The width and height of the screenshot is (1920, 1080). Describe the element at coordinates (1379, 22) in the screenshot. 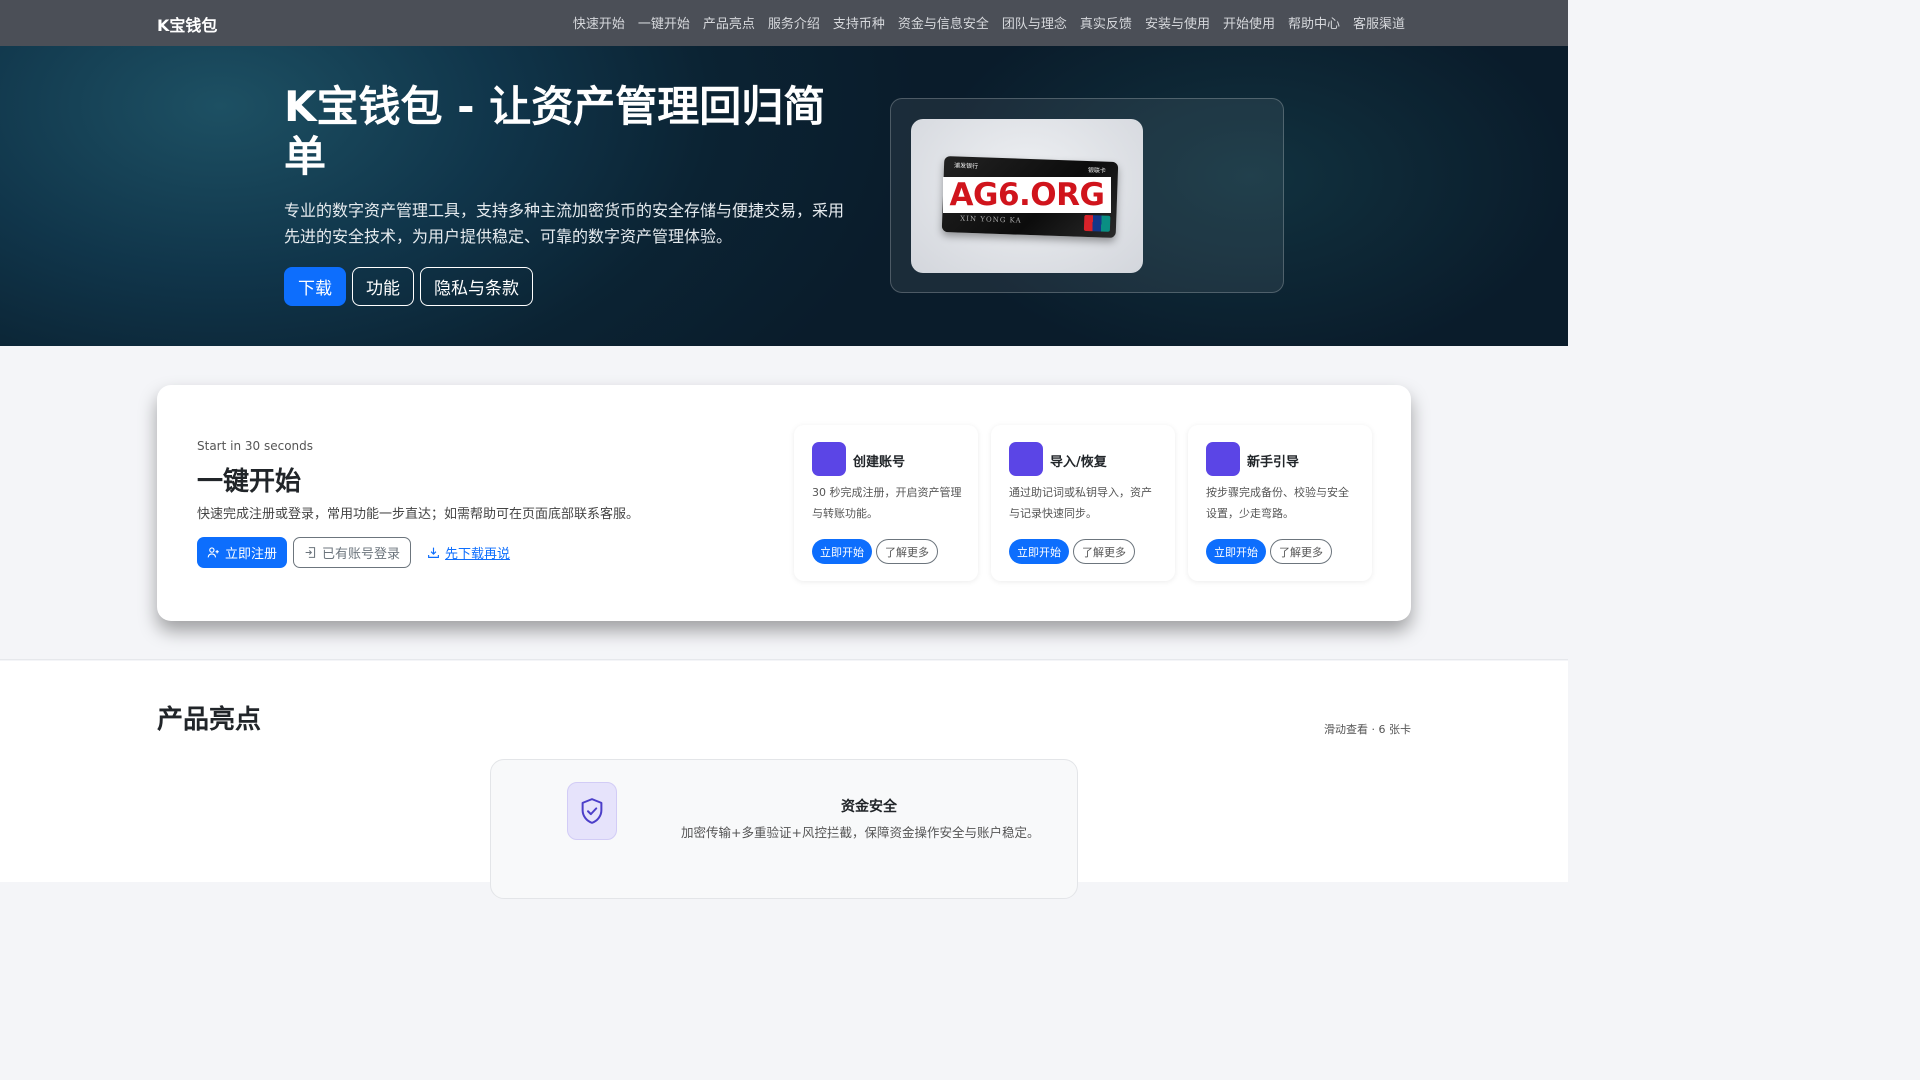

I see `nav-link-support: 客服渠道` at that location.